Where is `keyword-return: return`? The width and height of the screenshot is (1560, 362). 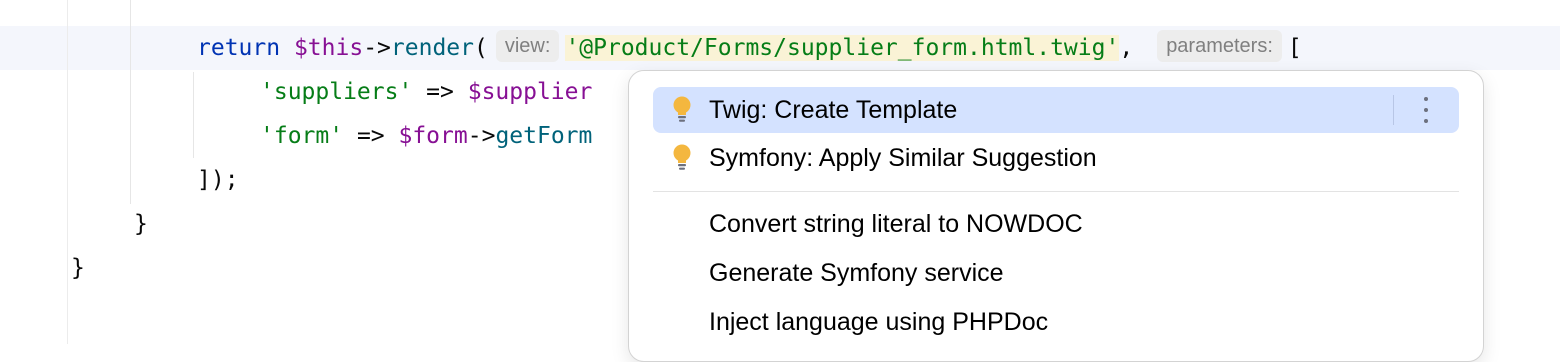
keyword-return: return is located at coordinates (239, 48).